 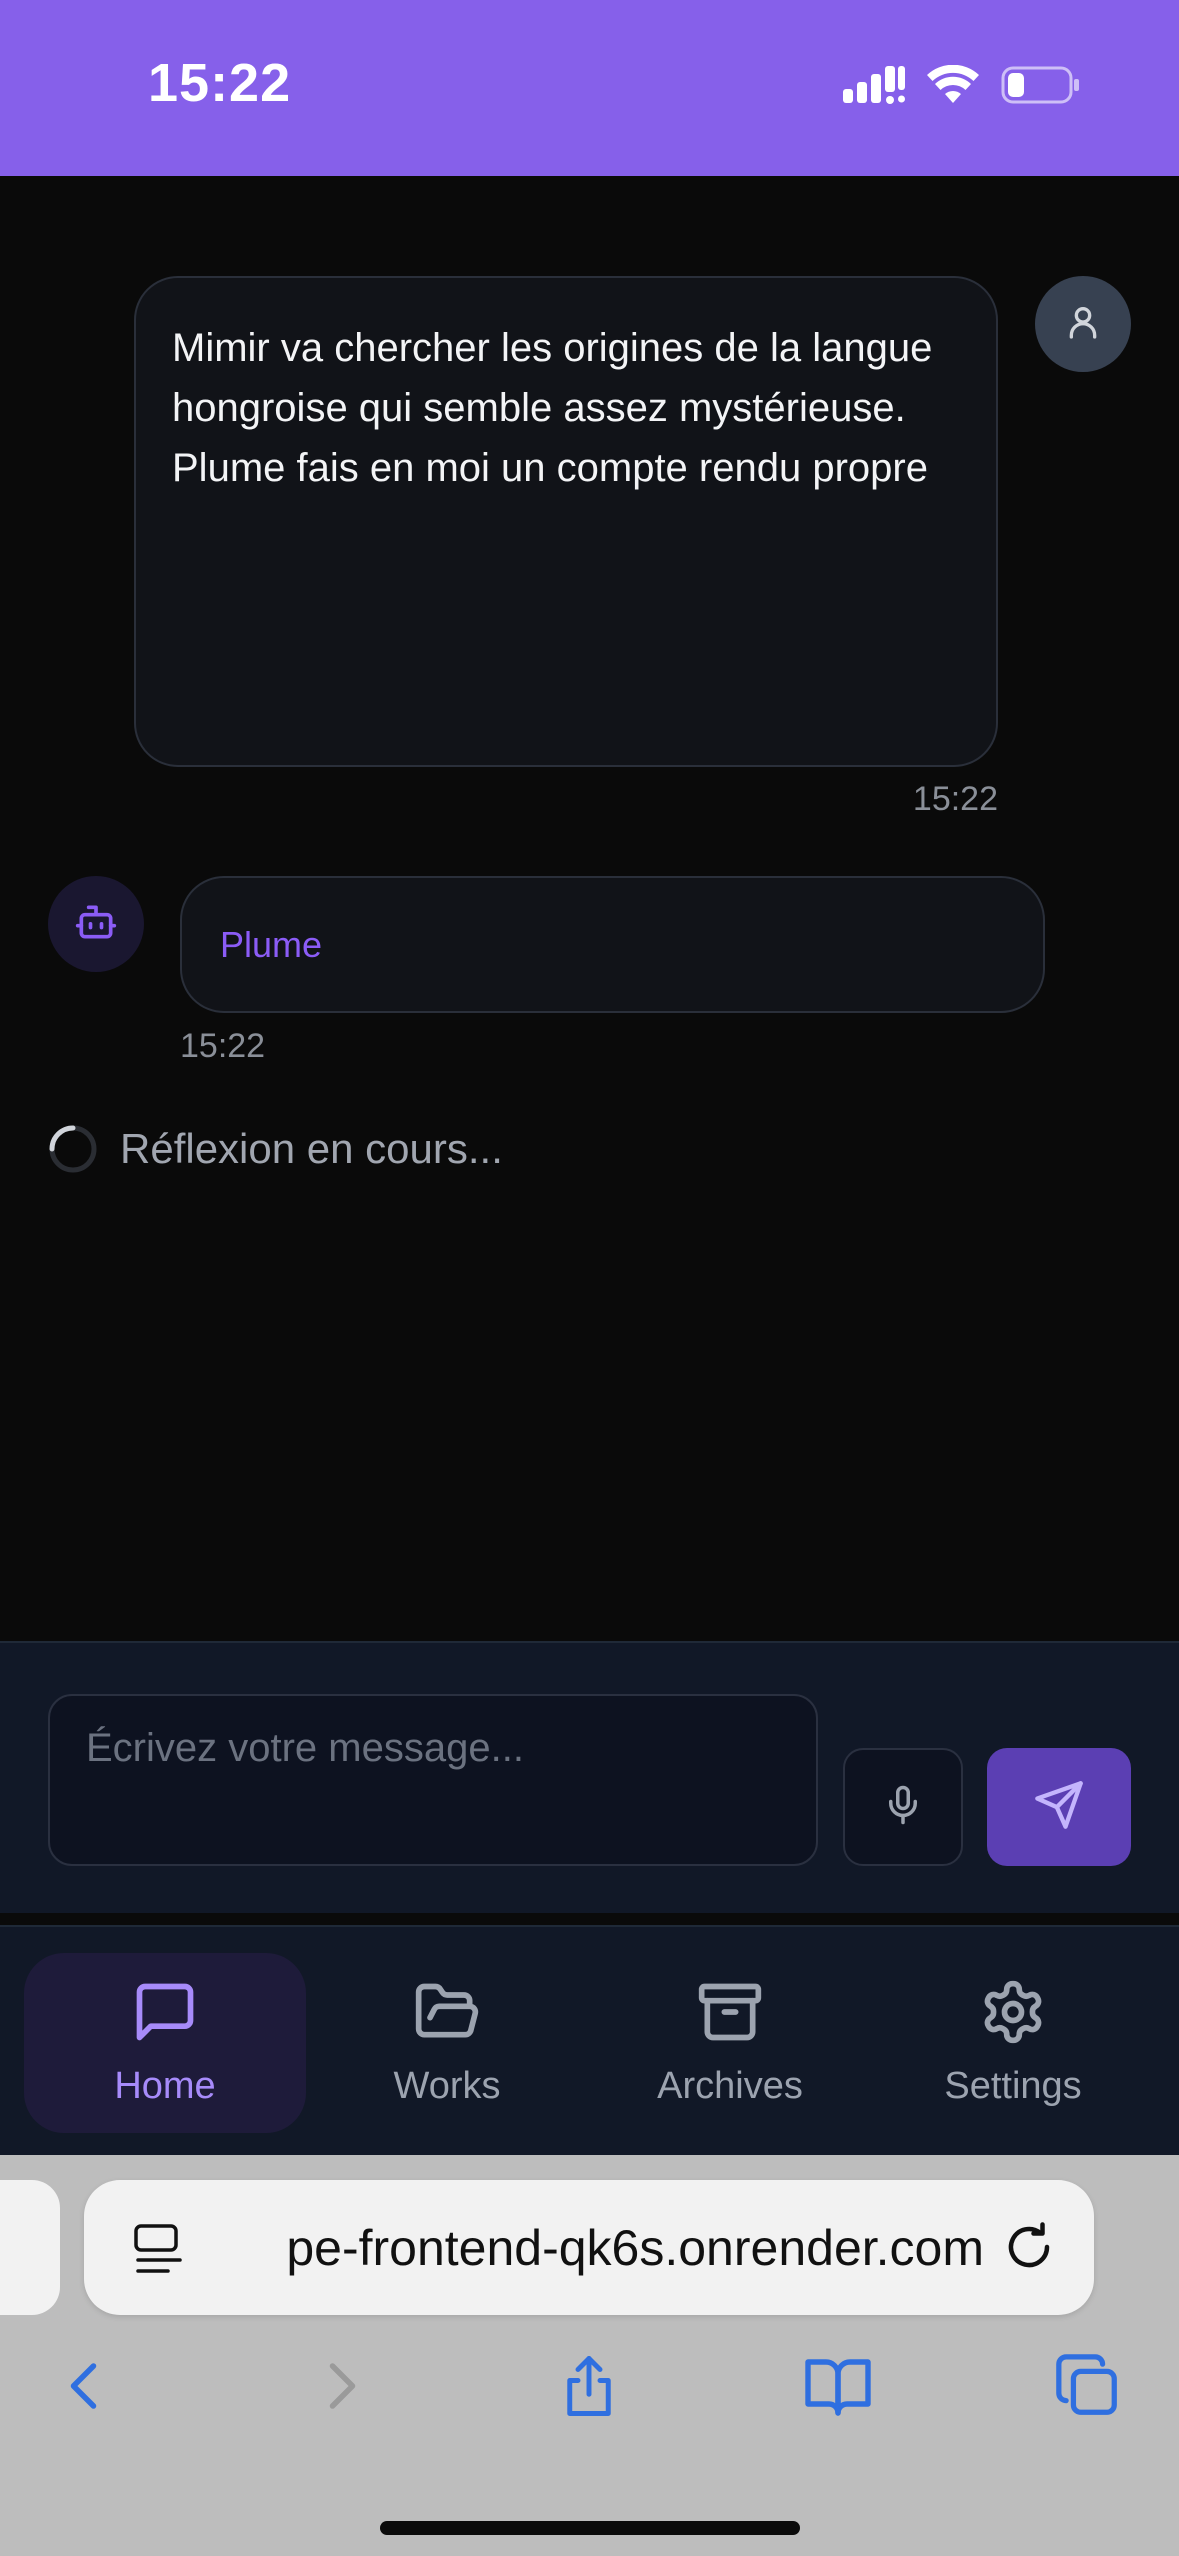 What do you see at coordinates (589, 1919) in the screenshot?
I see `divider` at bounding box center [589, 1919].